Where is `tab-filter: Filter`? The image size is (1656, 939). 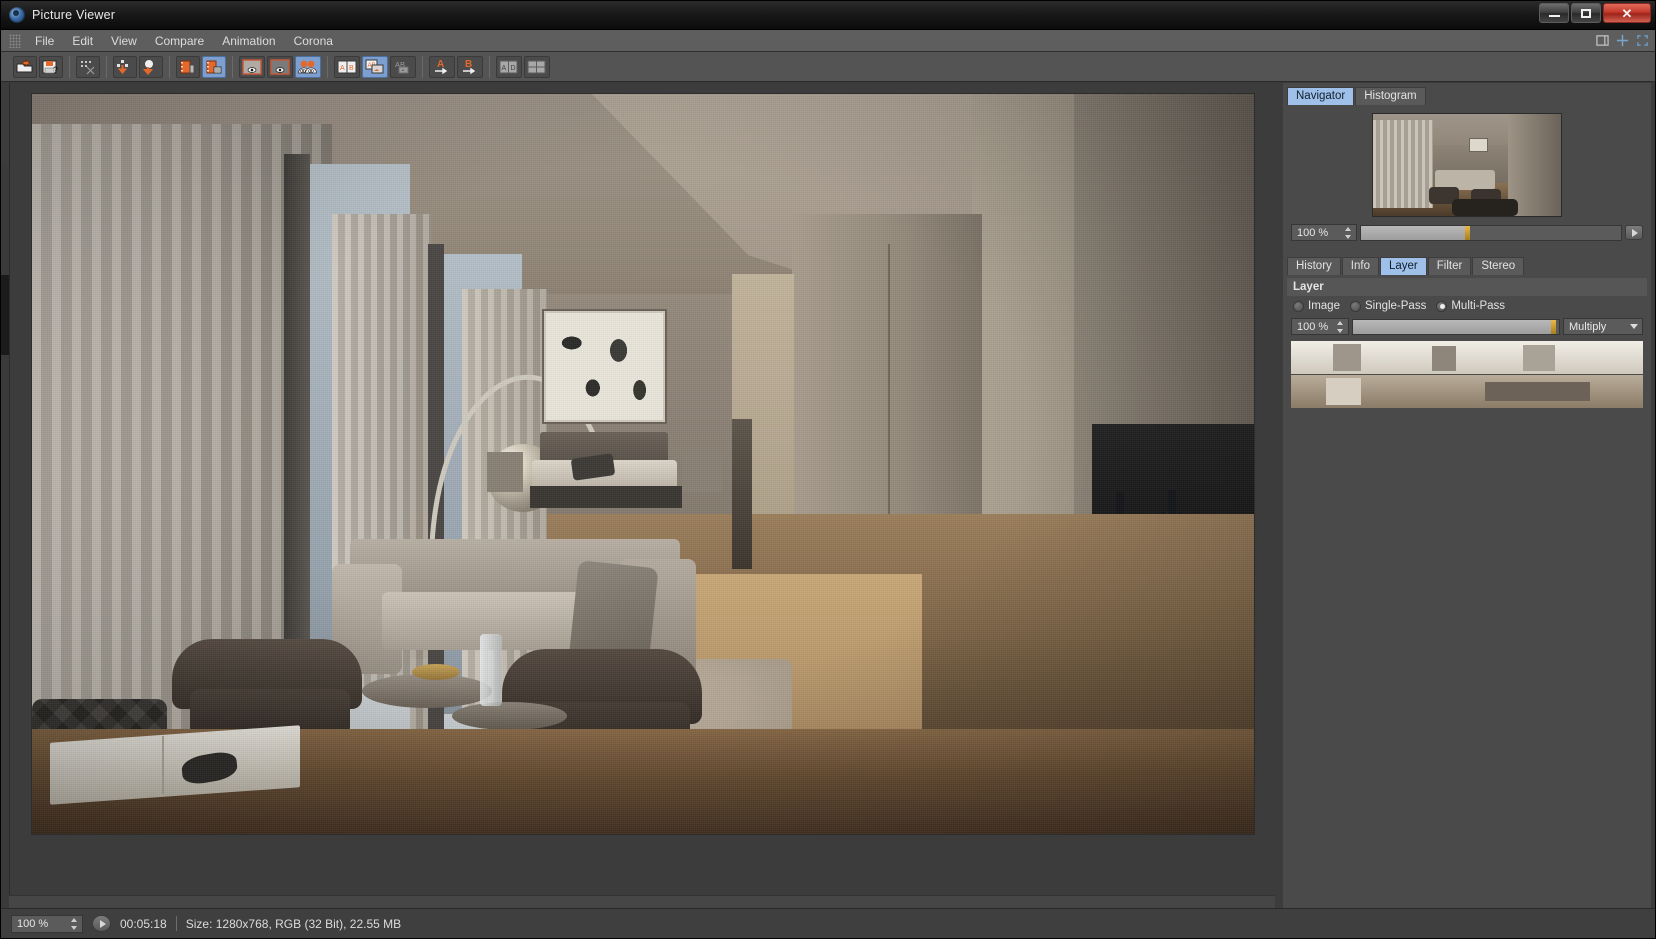 tab-filter: Filter is located at coordinates (1449, 266).